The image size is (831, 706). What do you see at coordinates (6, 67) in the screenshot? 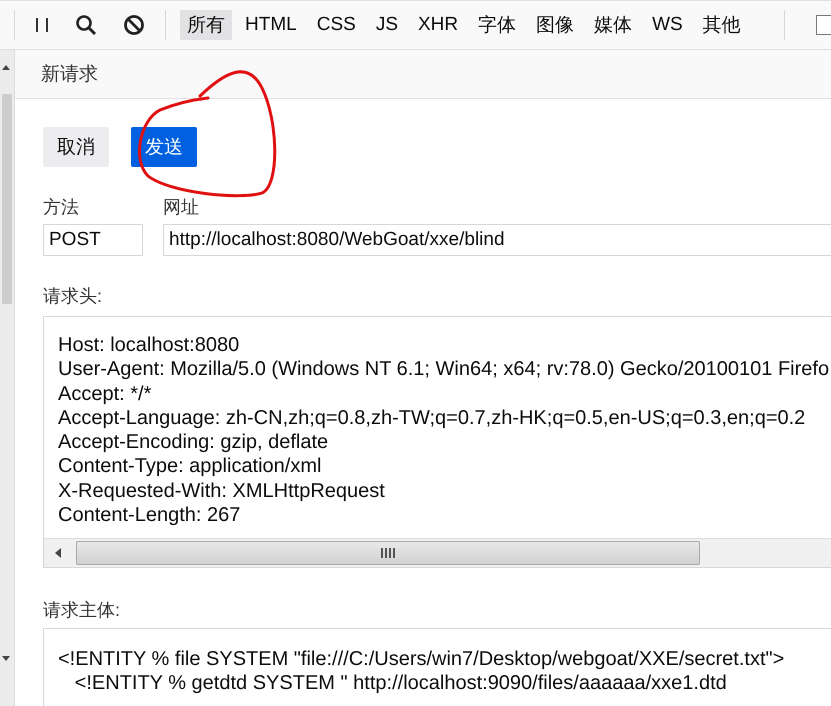
I see `scroll-up-icon` at bounding box center [6, 67].